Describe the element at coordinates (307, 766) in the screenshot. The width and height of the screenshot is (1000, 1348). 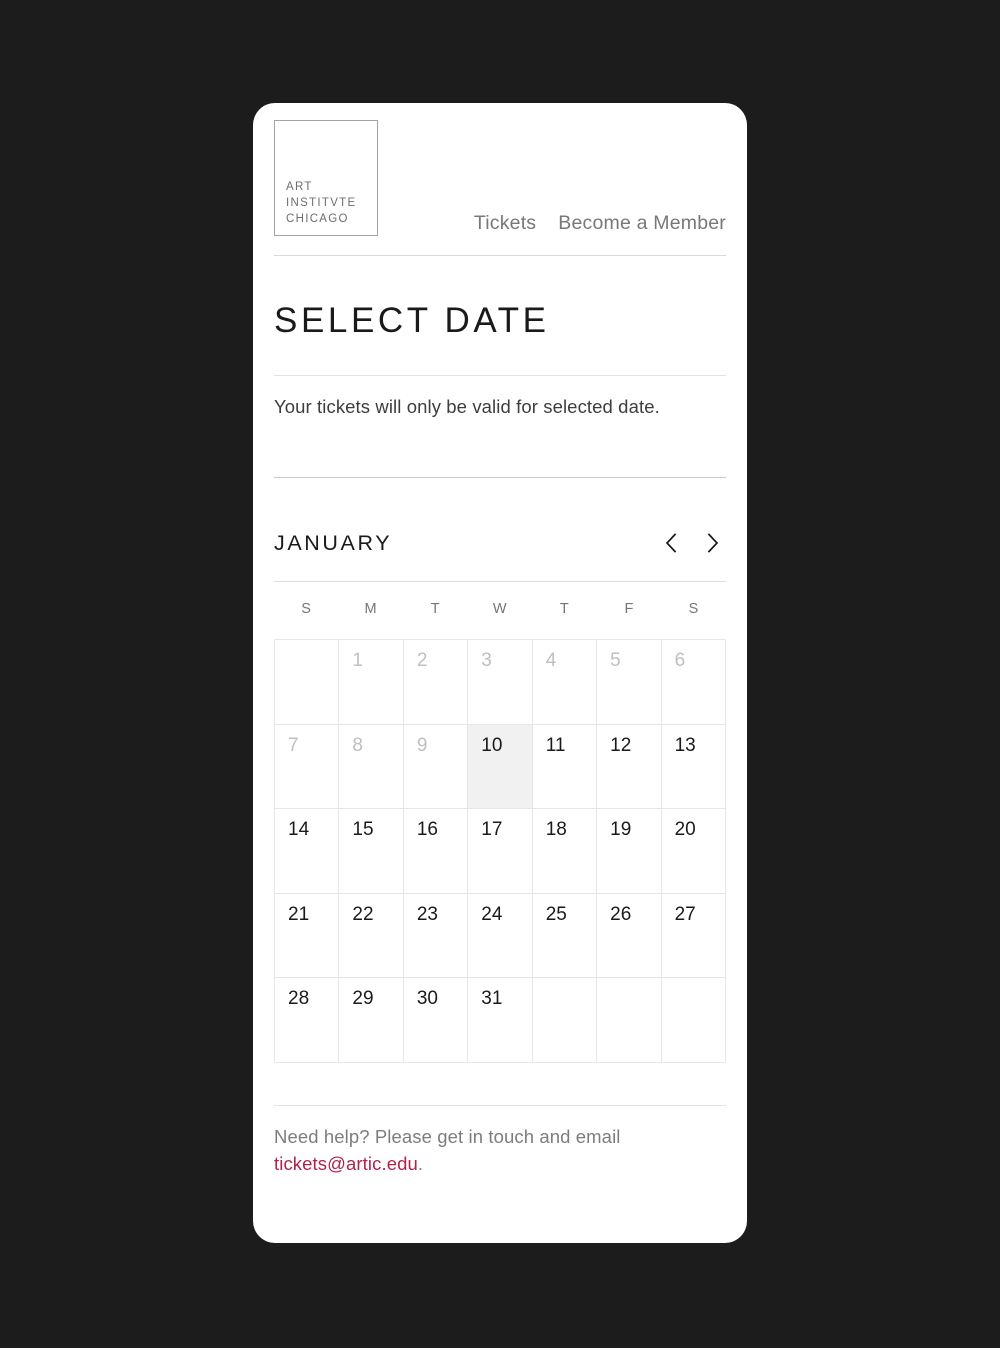
I see `calendar-day-7: 7` at that location.